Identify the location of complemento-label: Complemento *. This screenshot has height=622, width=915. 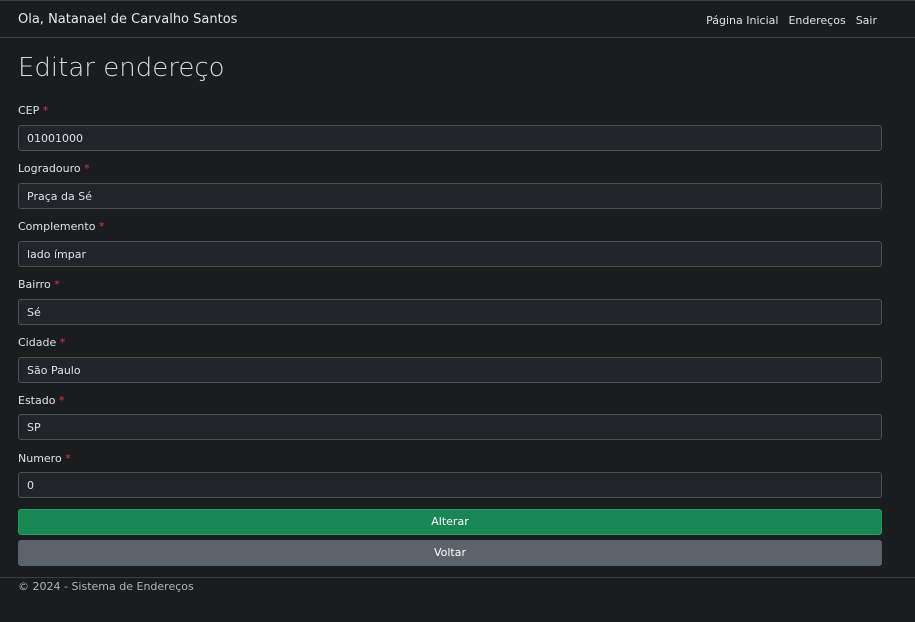
(61, 226).